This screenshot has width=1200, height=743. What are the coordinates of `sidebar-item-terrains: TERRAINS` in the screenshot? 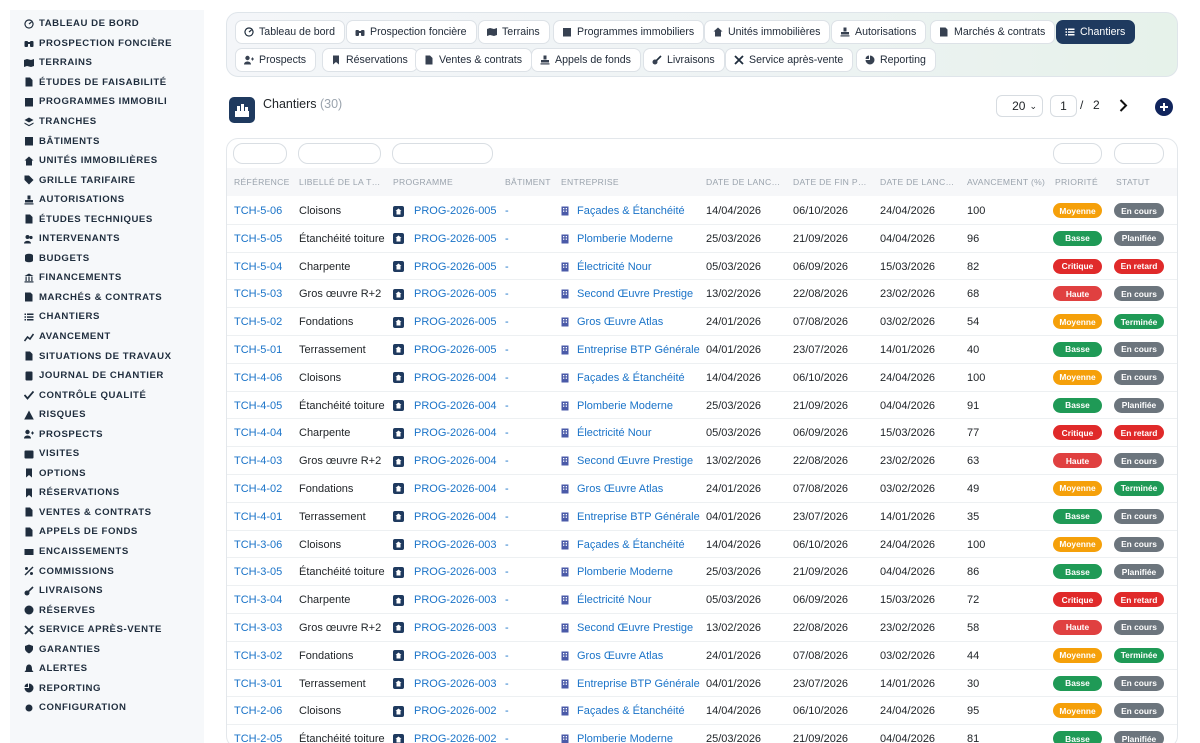 It's located at (107, 63).